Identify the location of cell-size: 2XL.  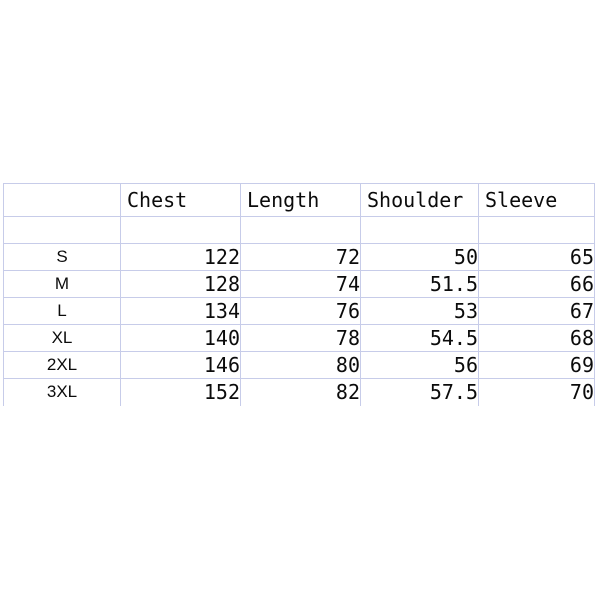
(62, 365).